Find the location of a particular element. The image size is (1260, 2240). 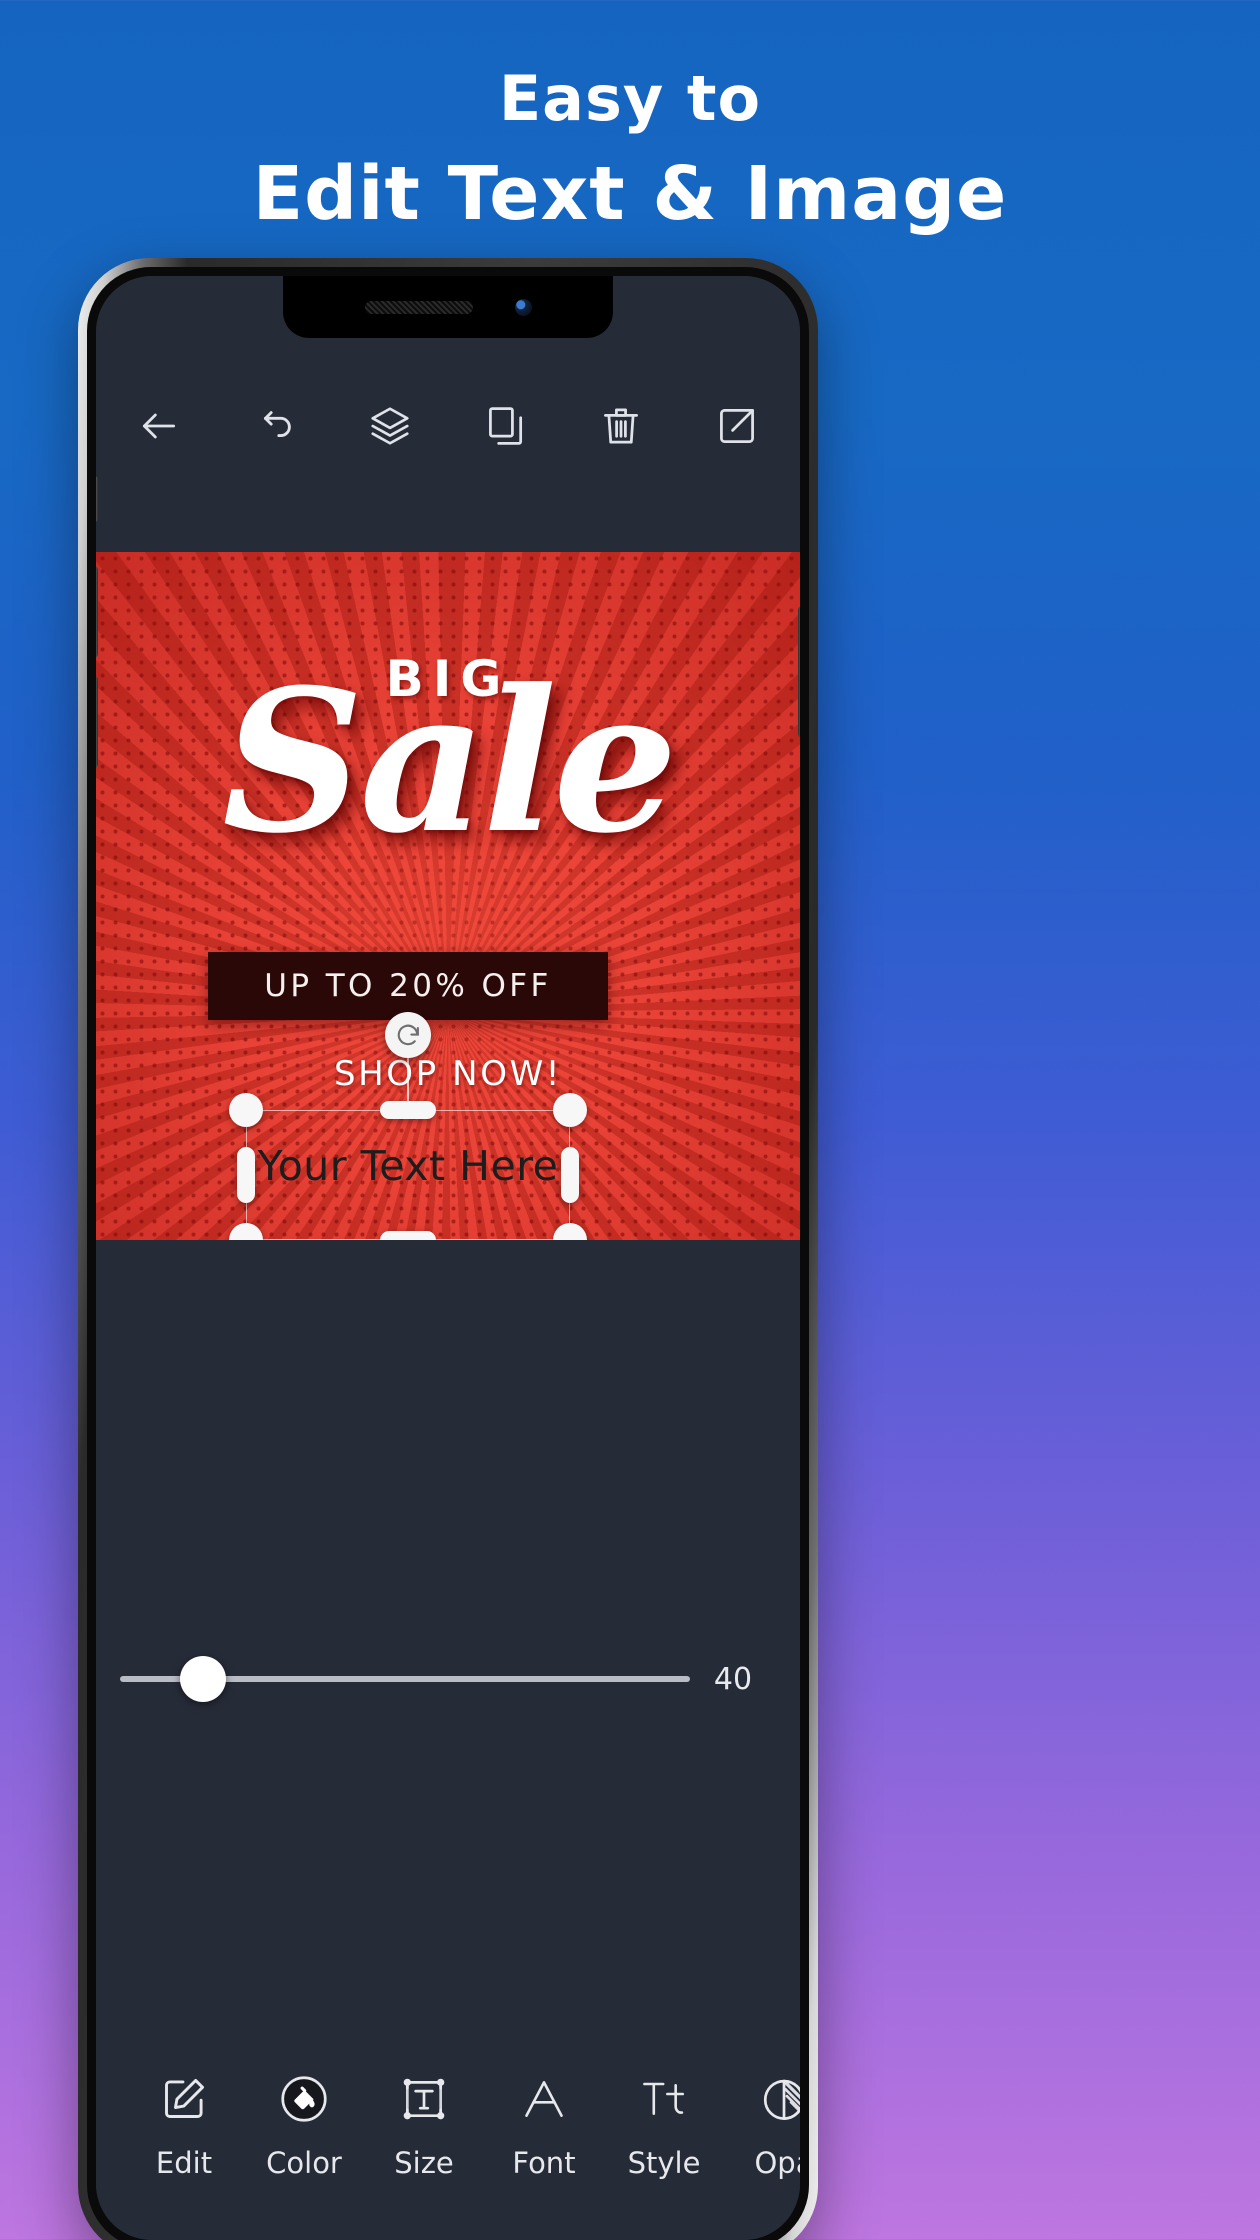

front-camera-icon is located at coordinates (523, 307).